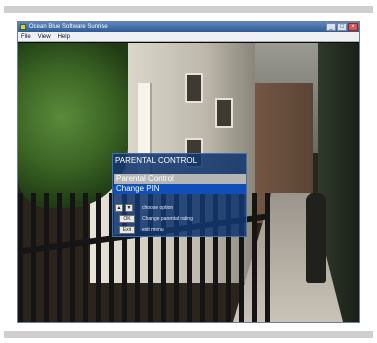  I want to click on app-icon, so click(23, 27).